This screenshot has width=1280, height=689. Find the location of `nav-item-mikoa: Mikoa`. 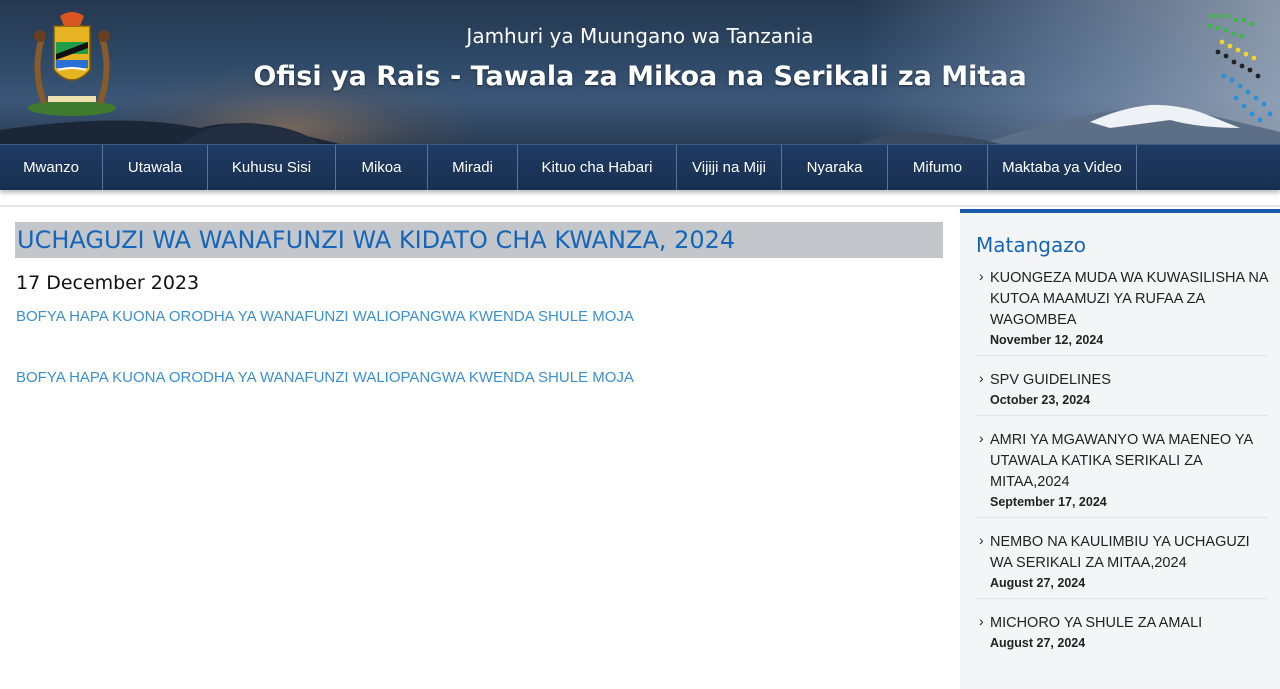

nav-item-mikoa: Mikoa is located at coordinates (382, 167).